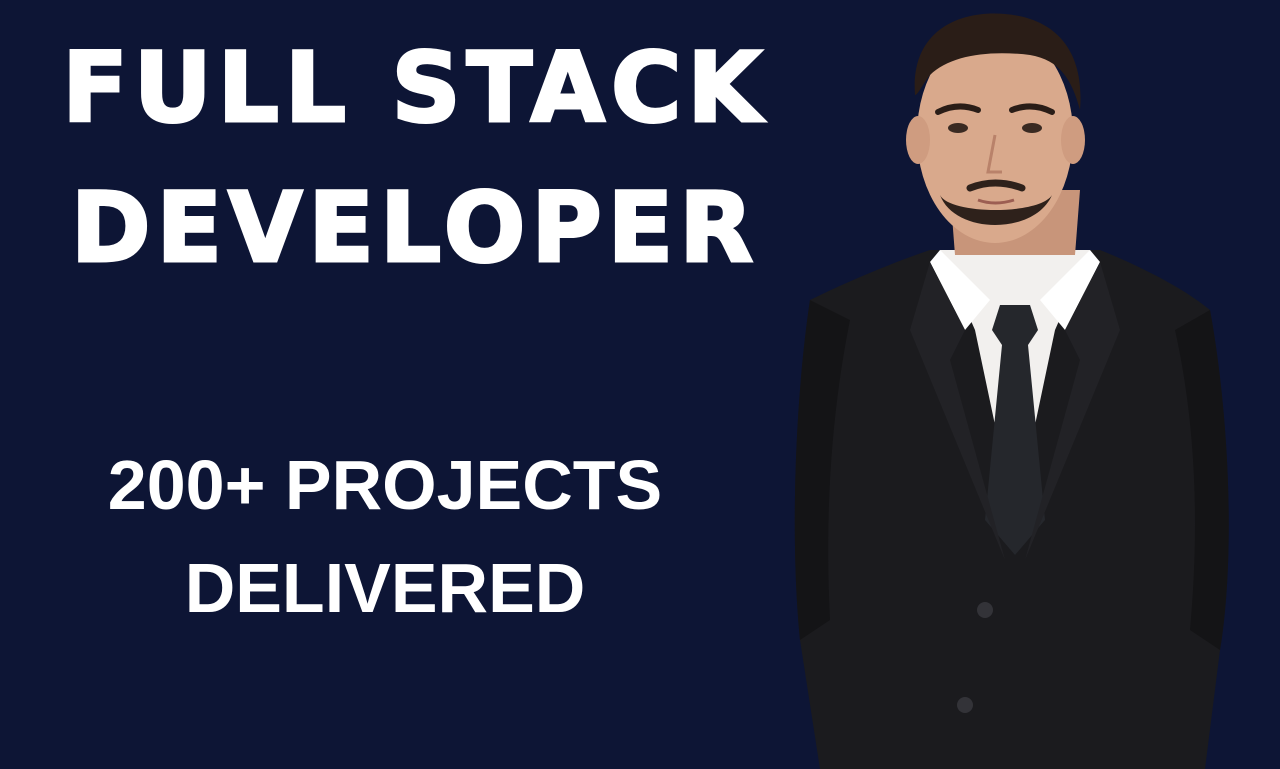  What do you see at coordinates (385, 588) in the screenshot?
I see `subline-line-2: DELIVERED` at bounding box center [385, 588].